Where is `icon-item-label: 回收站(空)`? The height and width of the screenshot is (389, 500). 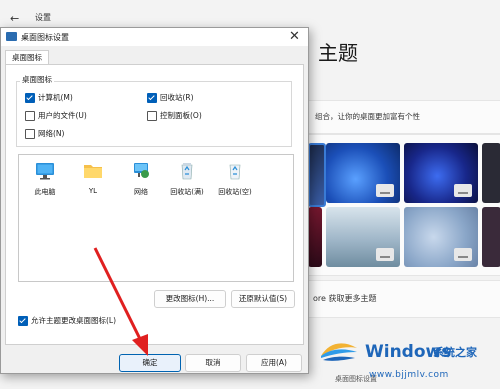 icon-item-label: 回收站(空) is located at coordinates (235, 192).